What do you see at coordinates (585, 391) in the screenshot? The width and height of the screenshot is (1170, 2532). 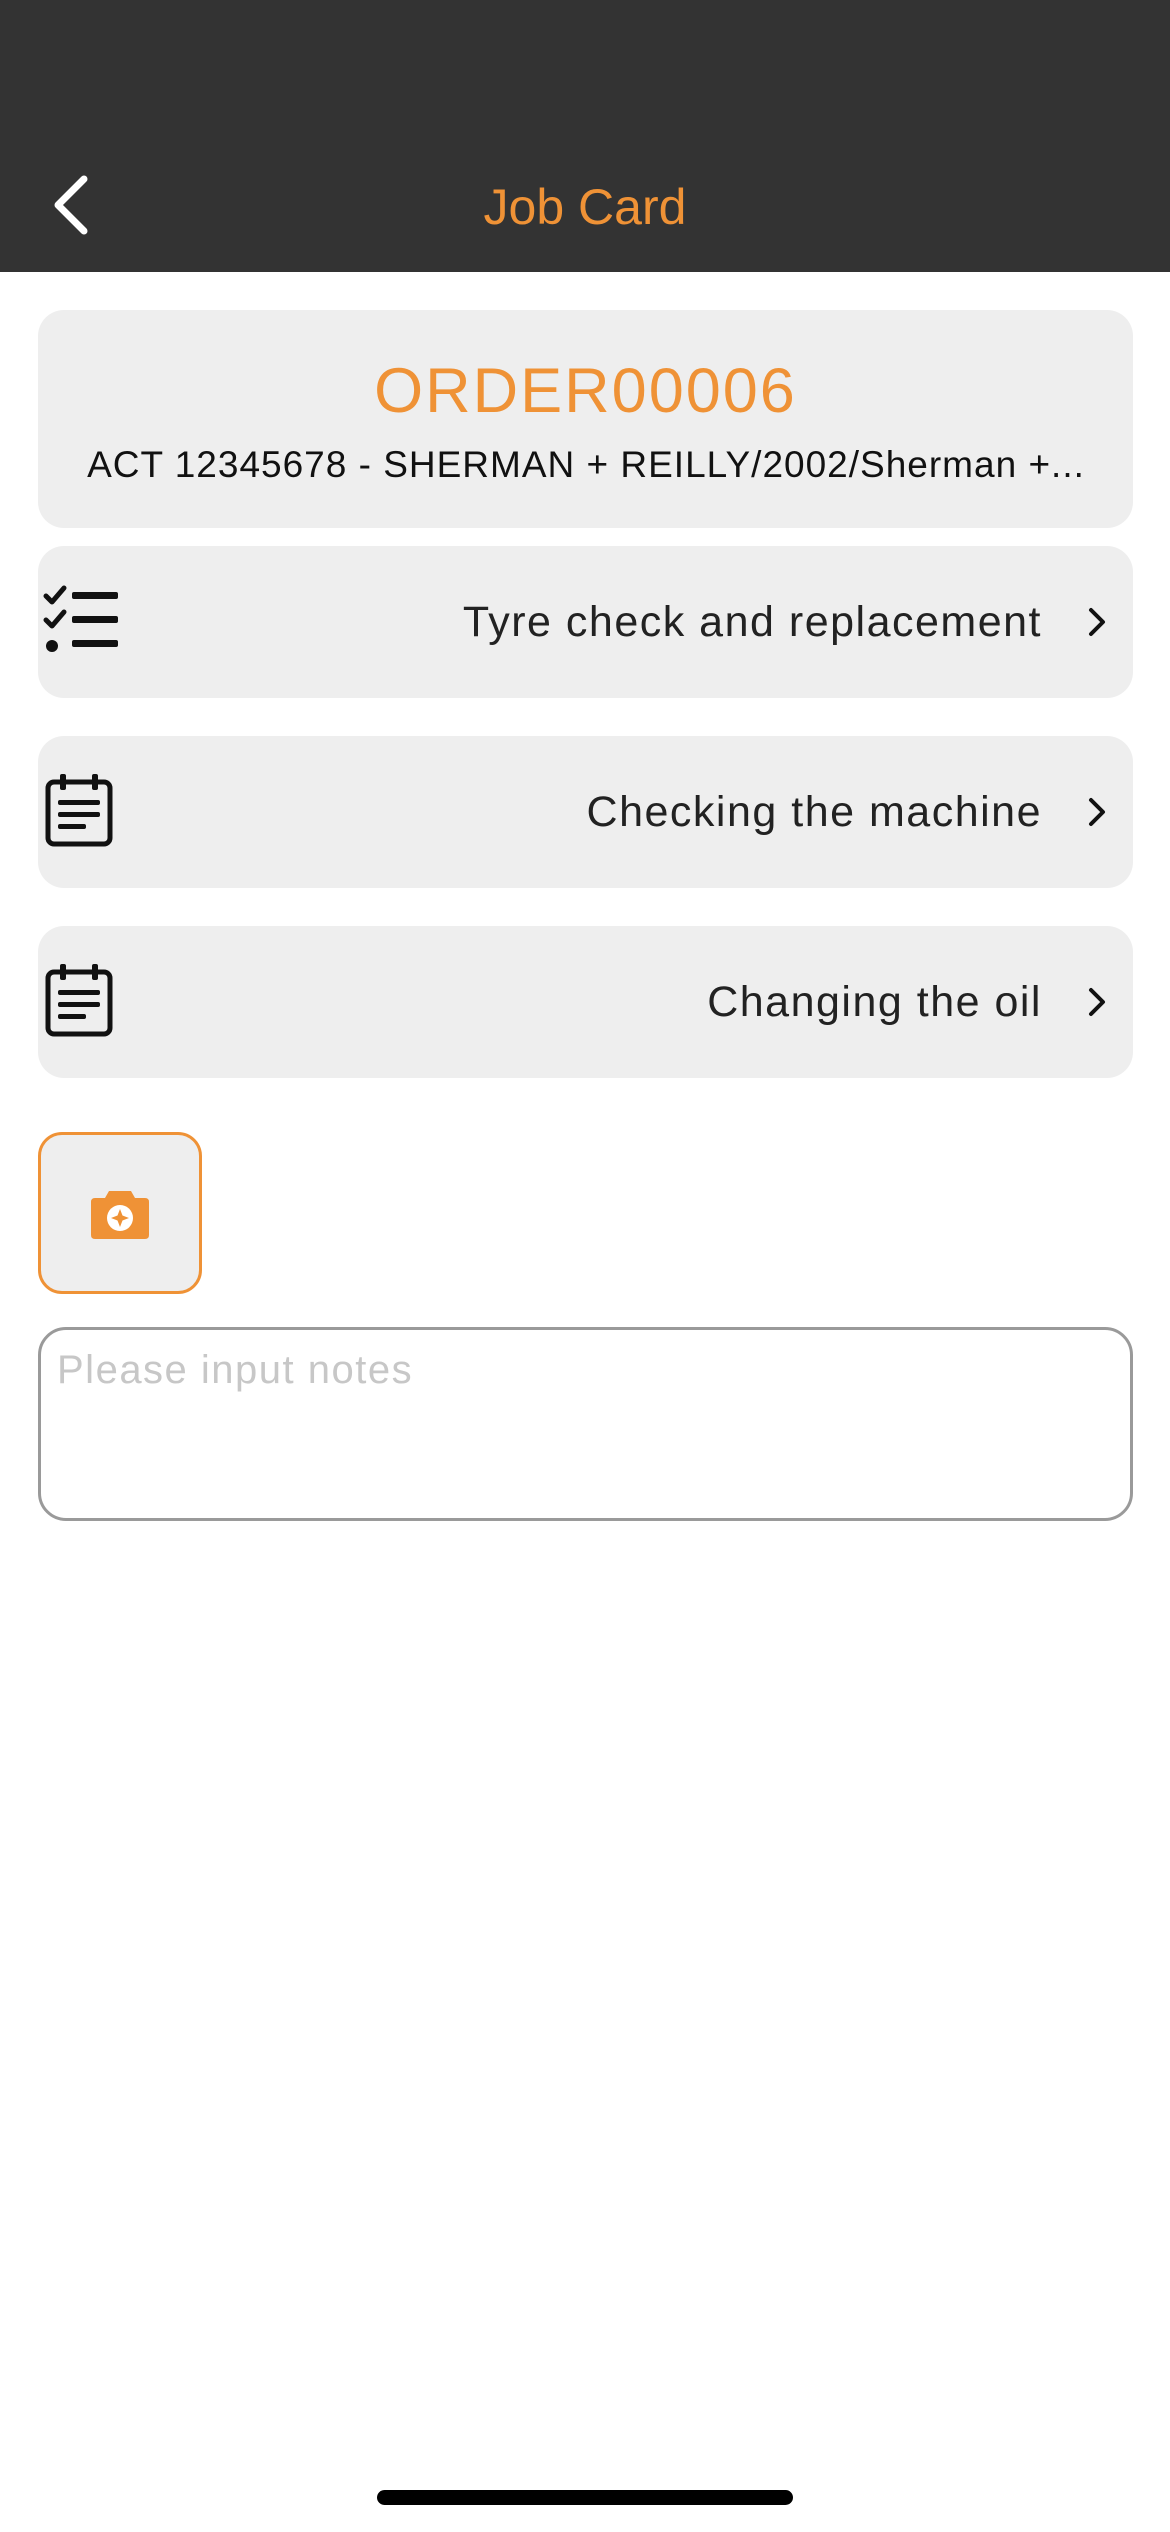 I see `order-number: ORDER00006` at bounding box center [585, 391].